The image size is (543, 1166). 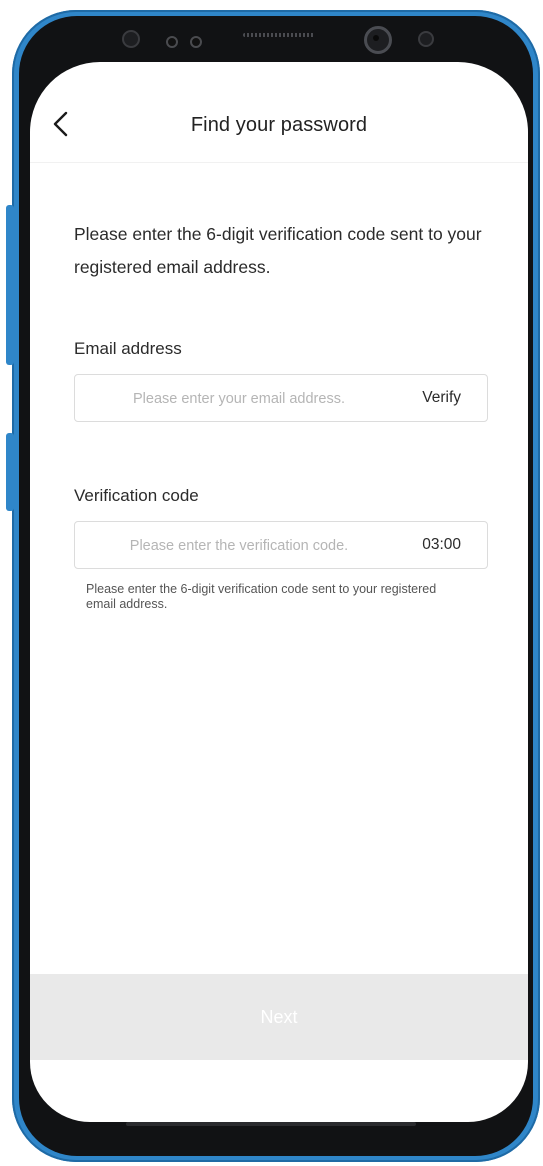 I want to click on next-button: Next, so click(x=279, y=1017).